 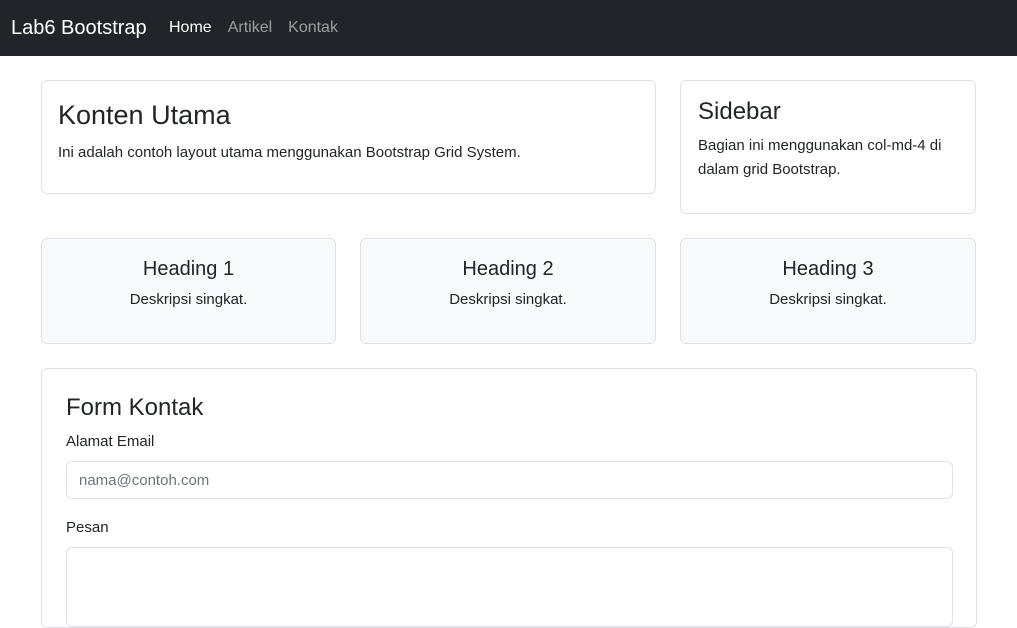 What do you see at coordinates (509, 480) in the screenshot?
I see `email-field` at bounding box center [509, 480].